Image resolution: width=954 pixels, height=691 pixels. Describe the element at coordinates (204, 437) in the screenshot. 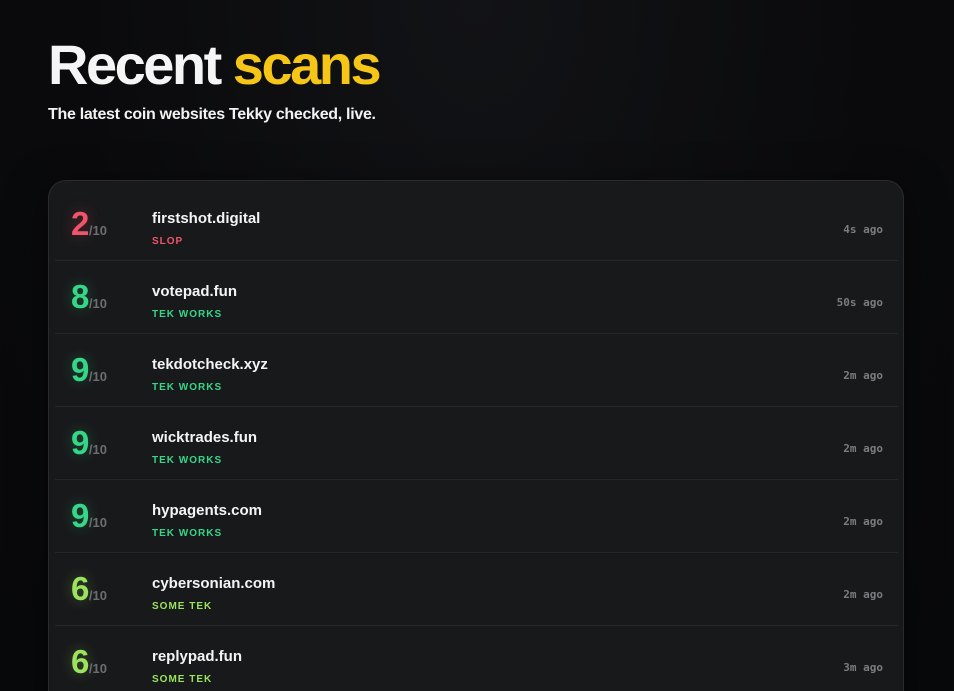

I see `site-name: wicktrades.fun` at that location.